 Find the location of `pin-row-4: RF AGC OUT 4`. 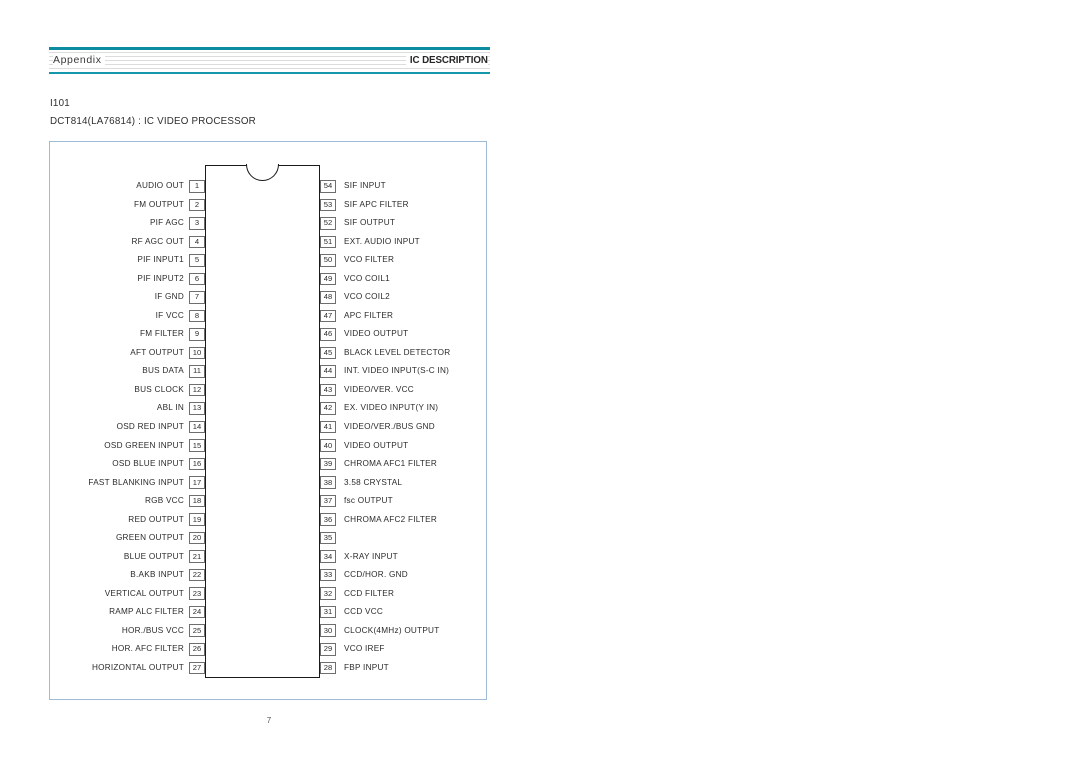

pin-row-4: RF AGC OUT 4 is located at coordinates (132, 242).